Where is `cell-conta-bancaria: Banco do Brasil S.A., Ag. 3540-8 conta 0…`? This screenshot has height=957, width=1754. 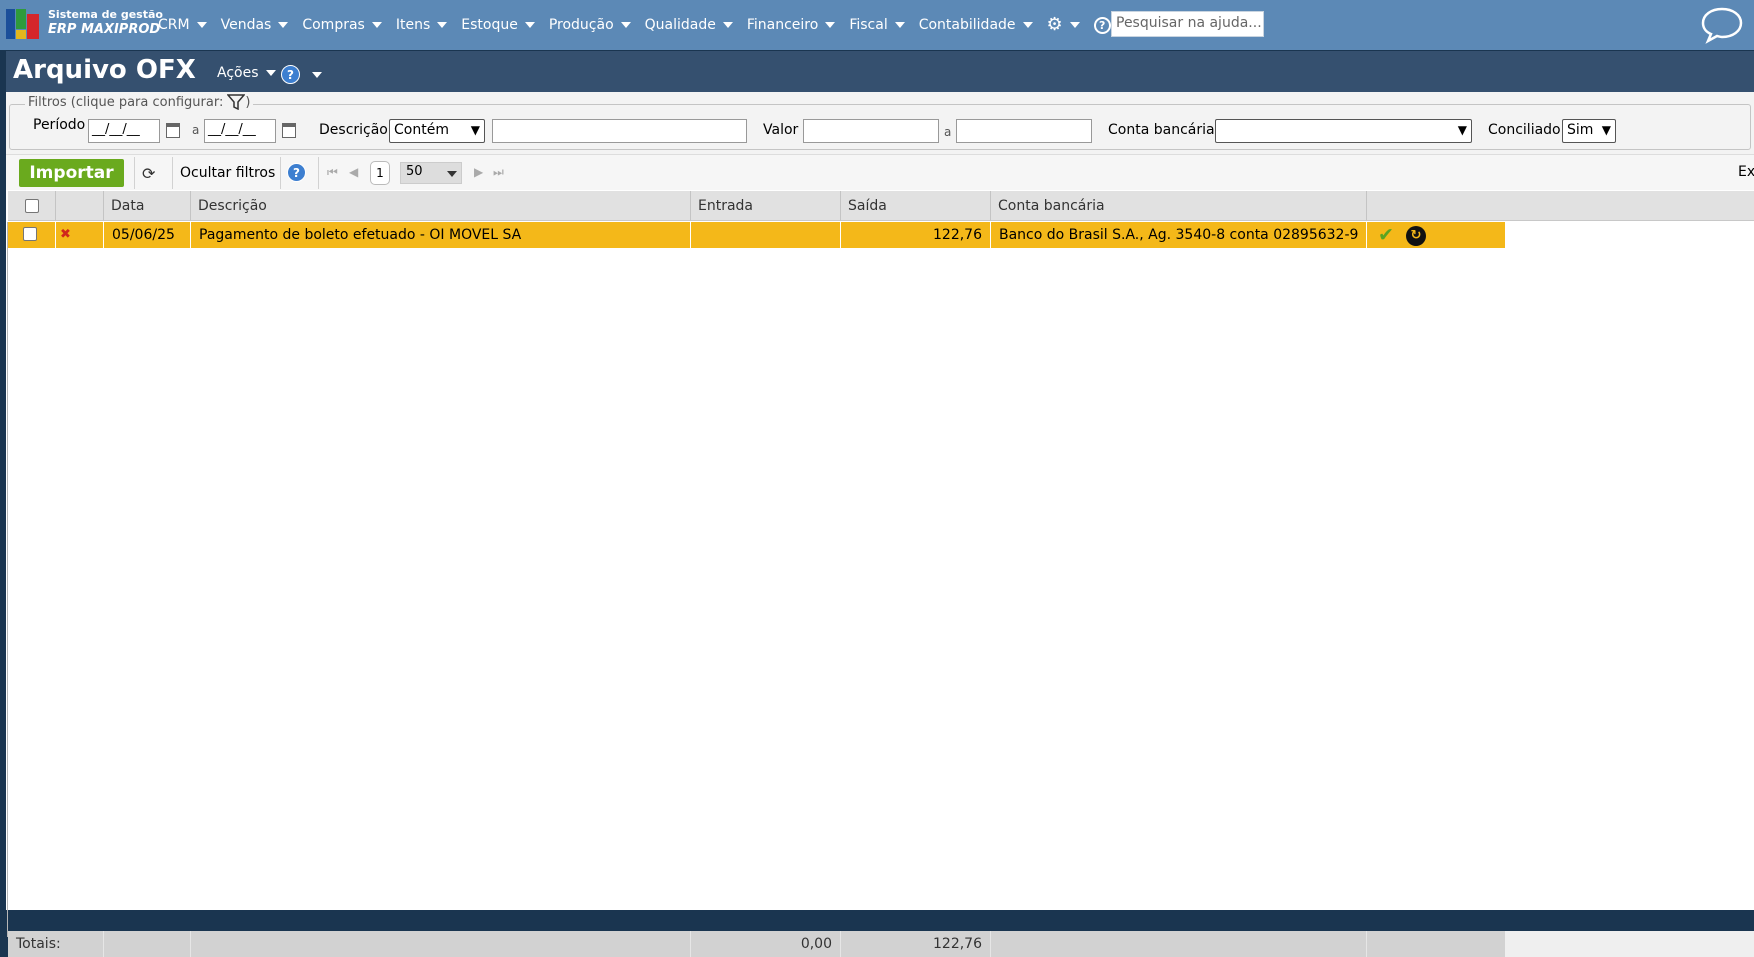
cell-conta-bancaria: Banco do Brasil S.A., Ag. 3540-8 conta 0… is located at coordinates (1179, 235).